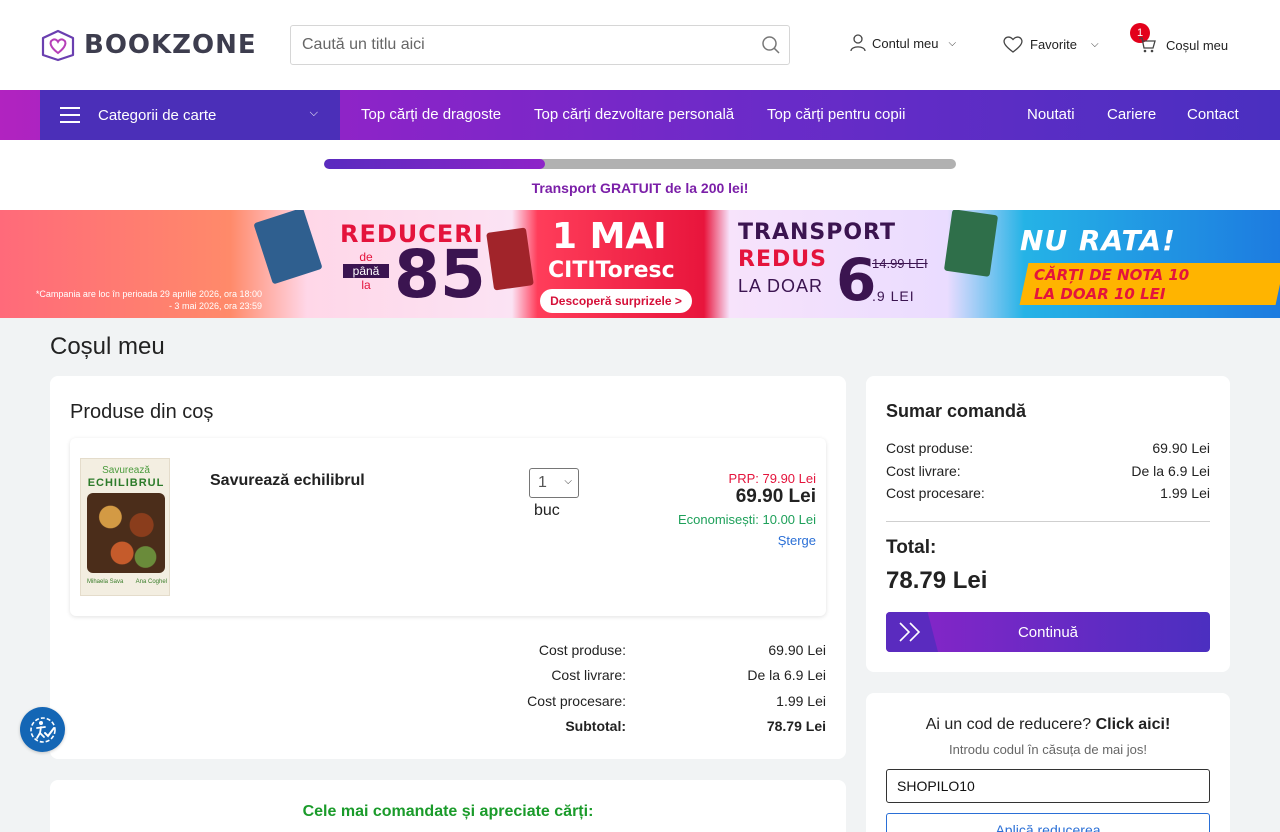  I want to click on item-prp: PRP: 79.90 Lei, so click(772, 478).